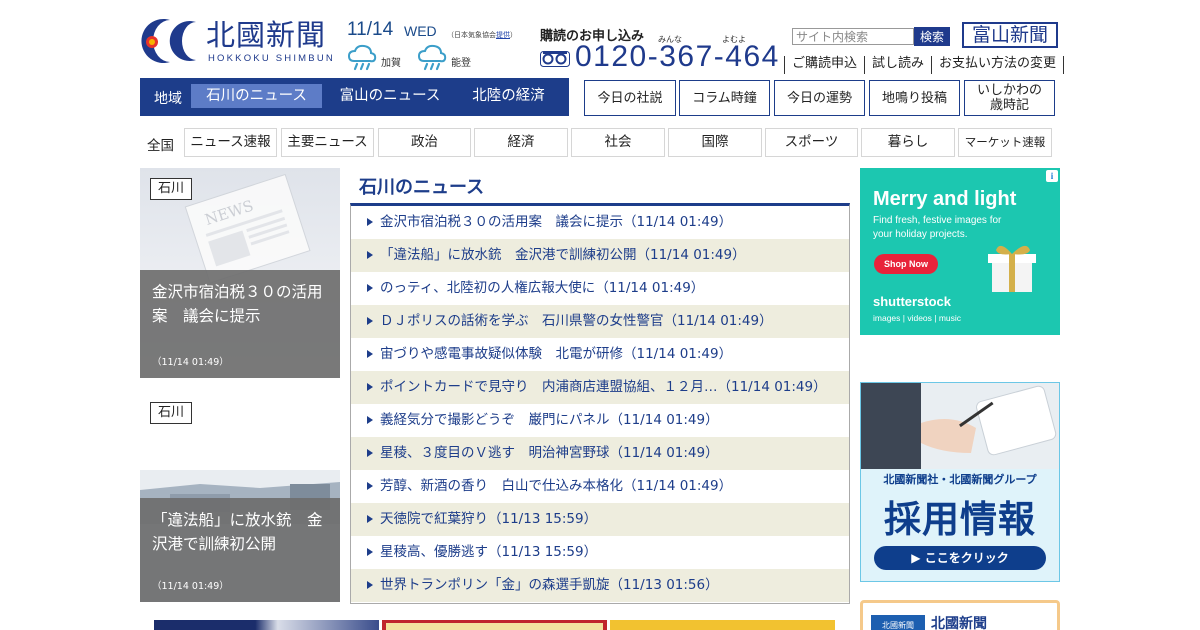 This screenshot has height=630, width=1200. I want to click on feature-caption: 金沢市宿泊税３０の活用案 議会に提示 （11/14 01:49）, so click(240, 324).